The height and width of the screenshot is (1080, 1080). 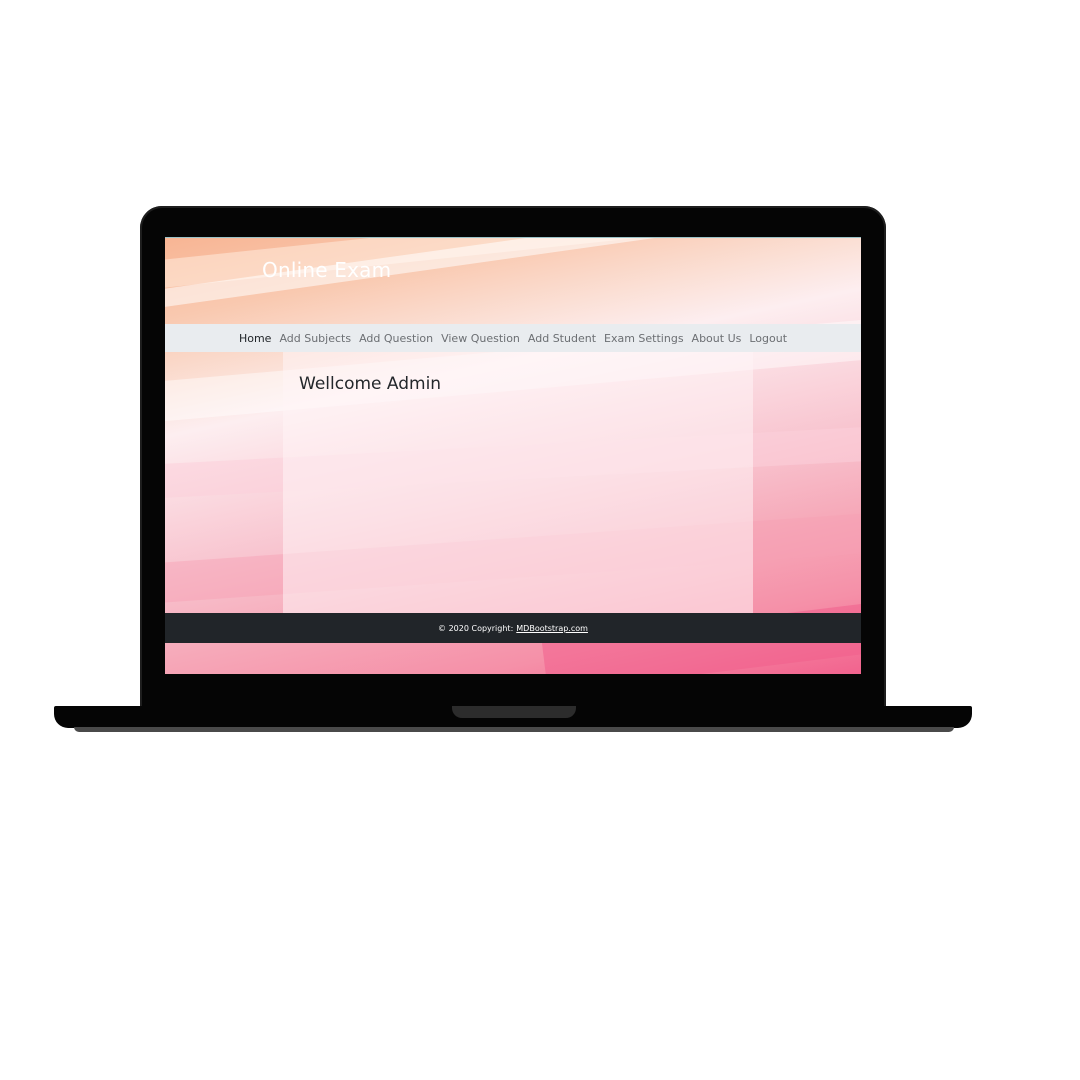 I want to click on laptop-notch, so click(x=514, y=712).